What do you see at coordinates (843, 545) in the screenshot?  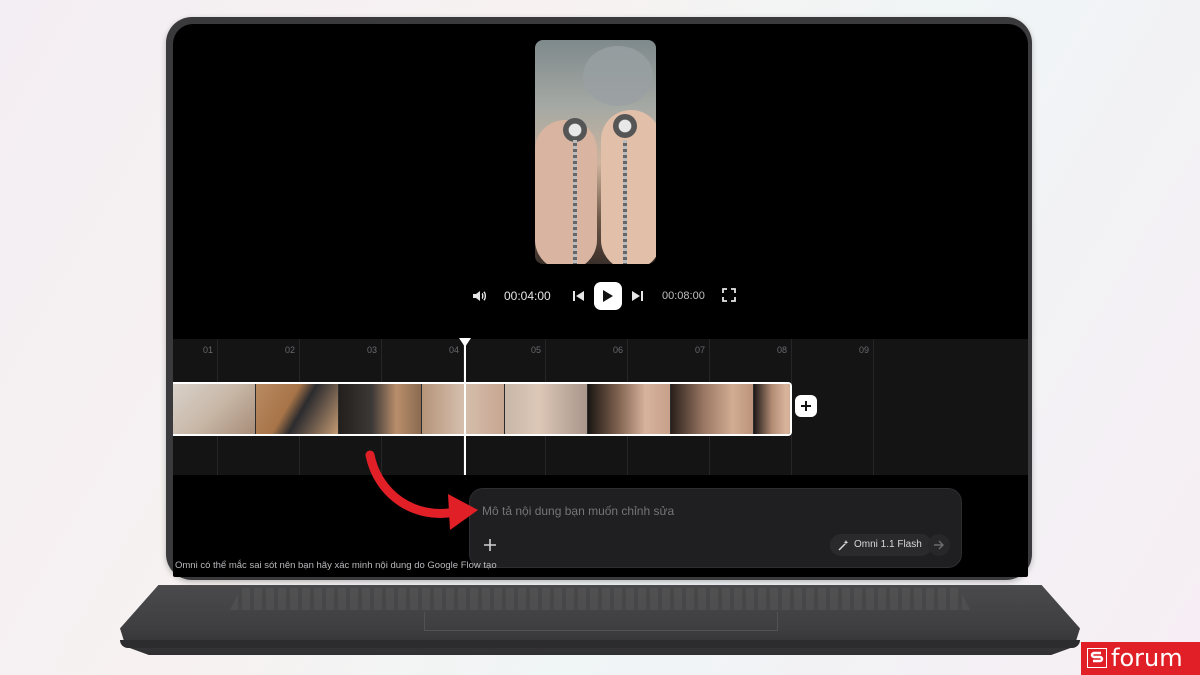 I see `magic-wand-icon` at bounding box center [843, 545].